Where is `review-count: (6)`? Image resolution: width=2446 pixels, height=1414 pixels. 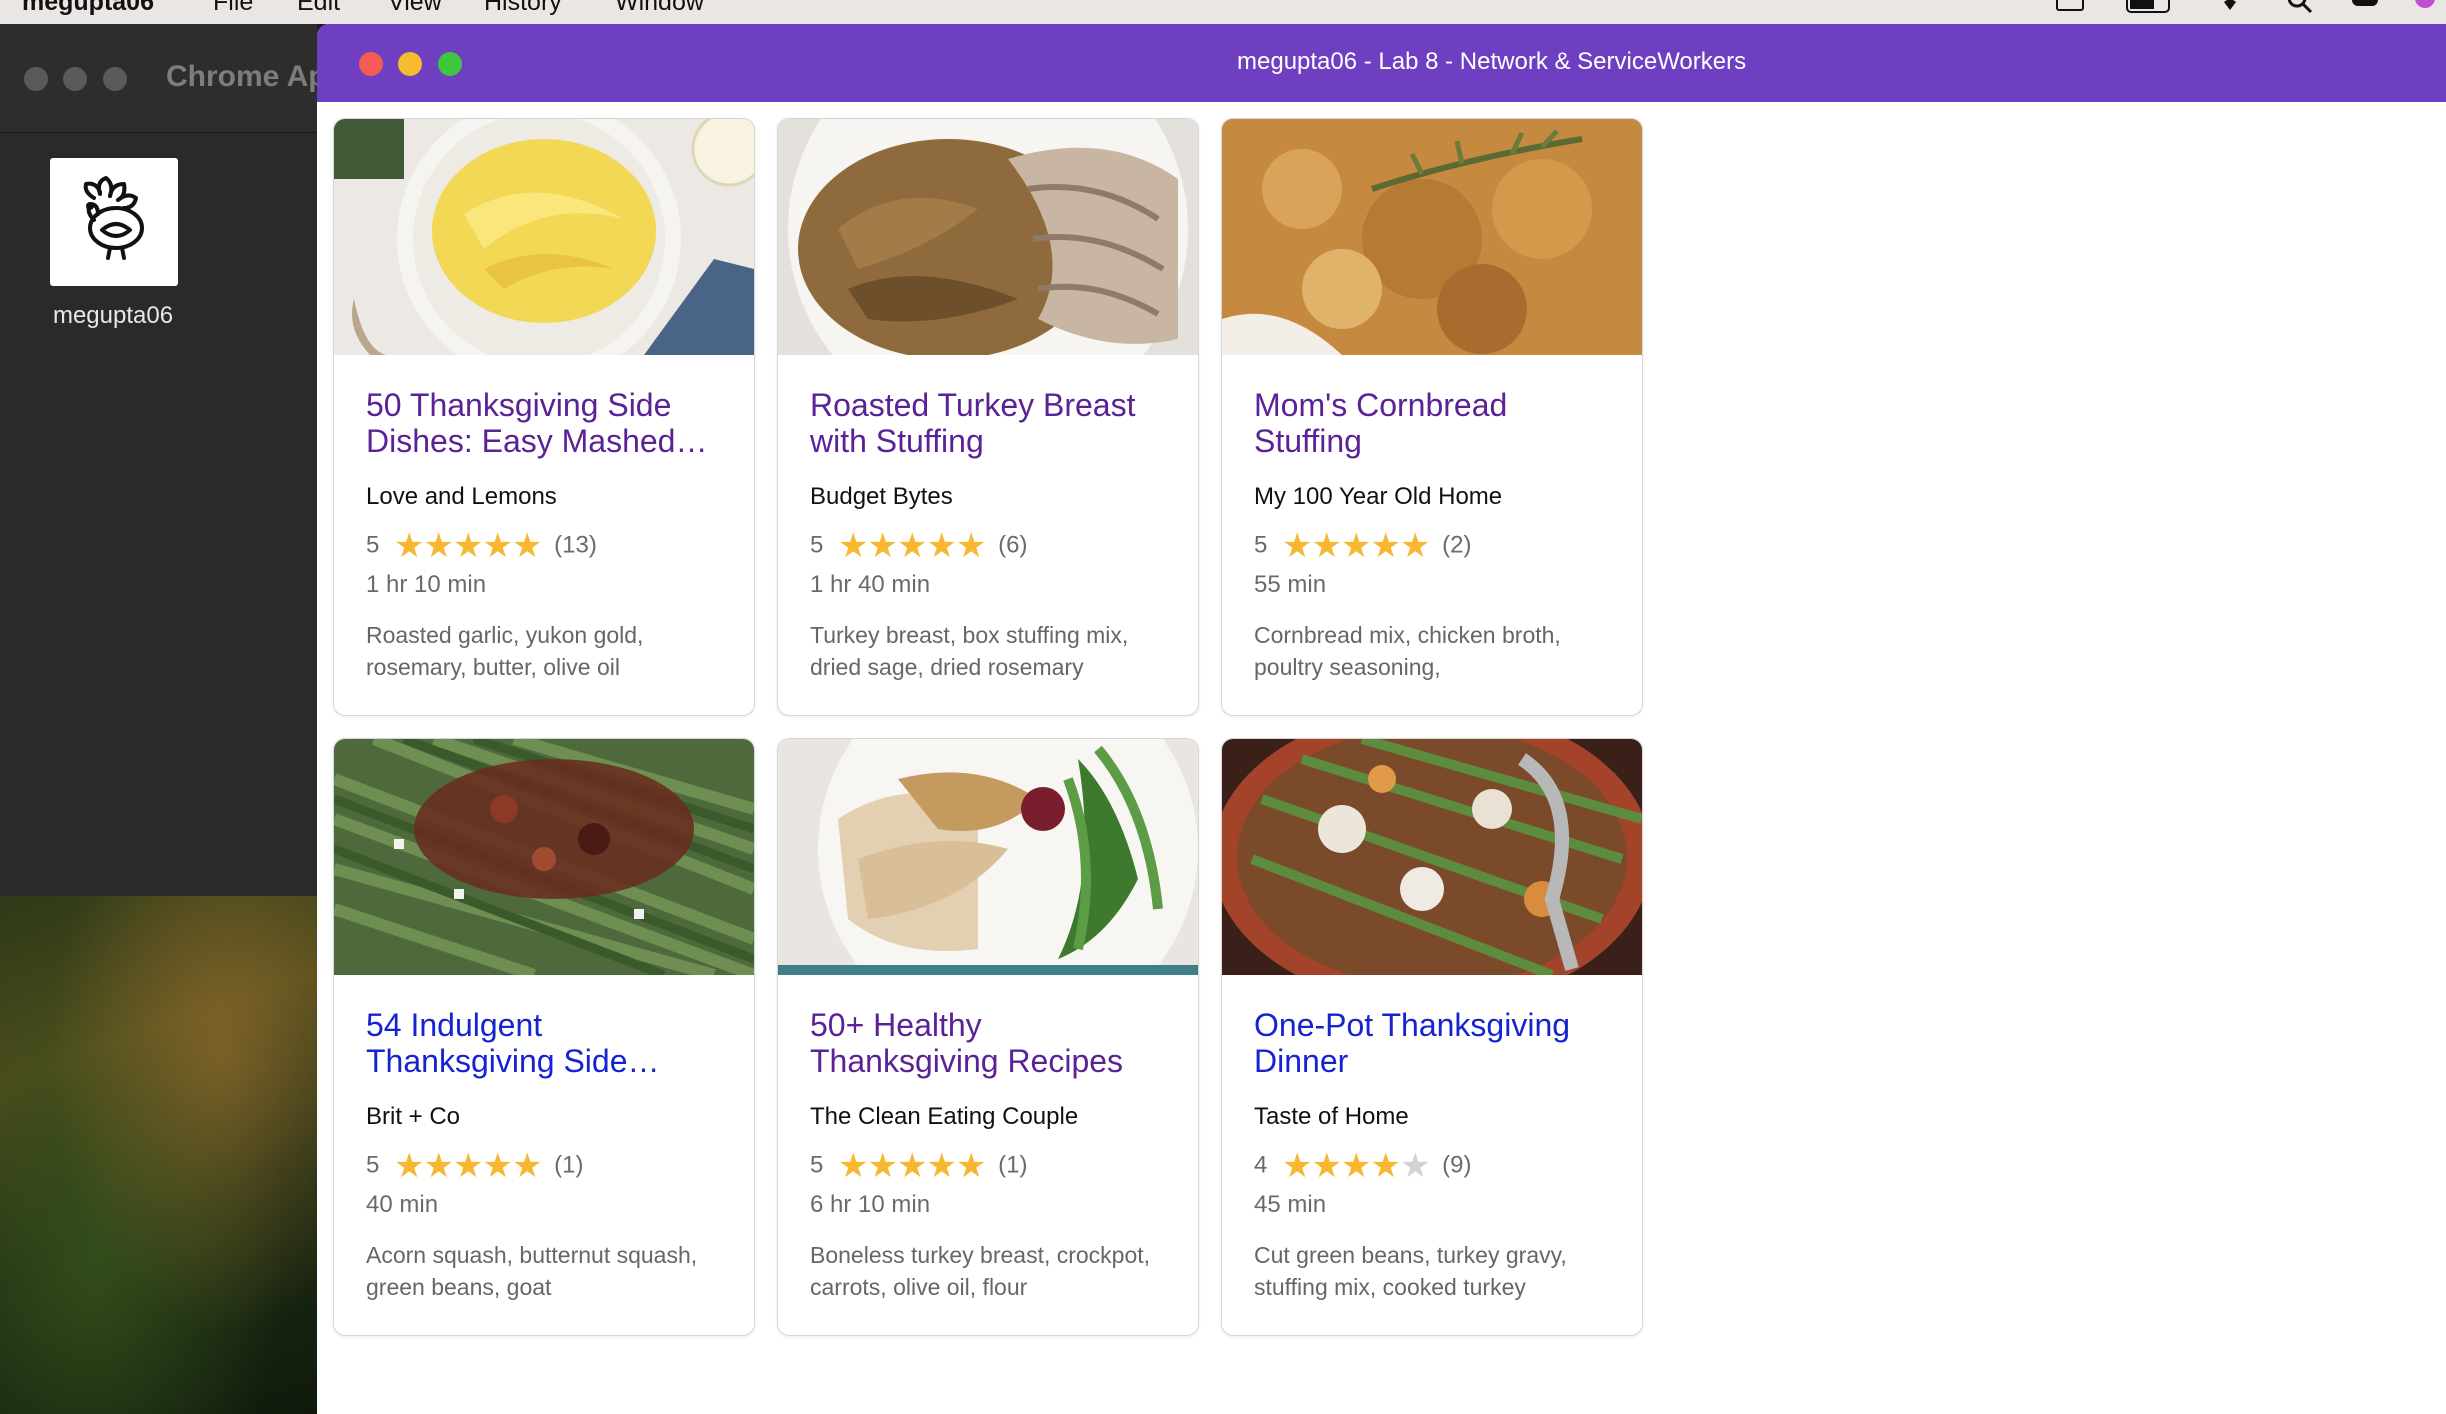 review-count: (6) is located at coordinates (1013, 545).